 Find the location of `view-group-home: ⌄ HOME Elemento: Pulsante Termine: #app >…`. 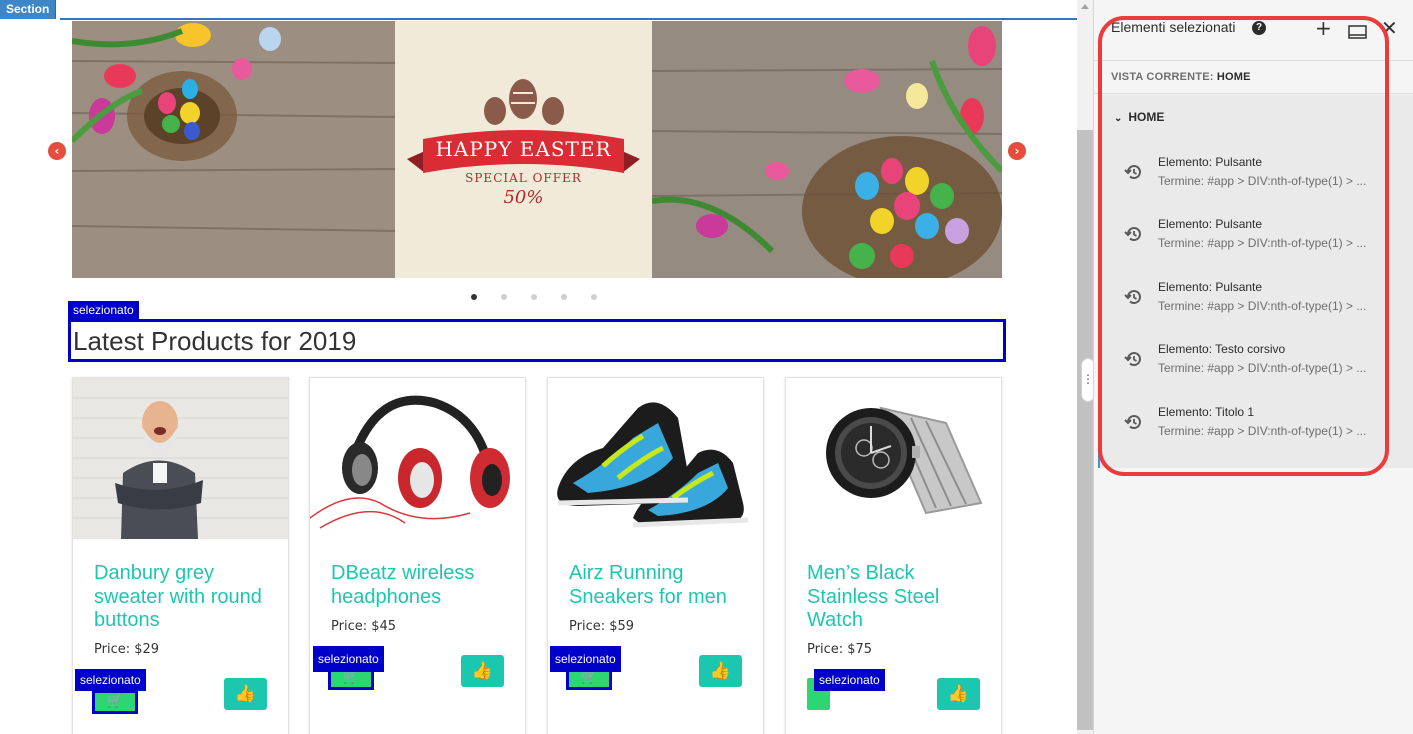

view-group-home: ⌄ HOME Elemento: Pulsante Termine: #app >… is located at coordinates (1255, 281).